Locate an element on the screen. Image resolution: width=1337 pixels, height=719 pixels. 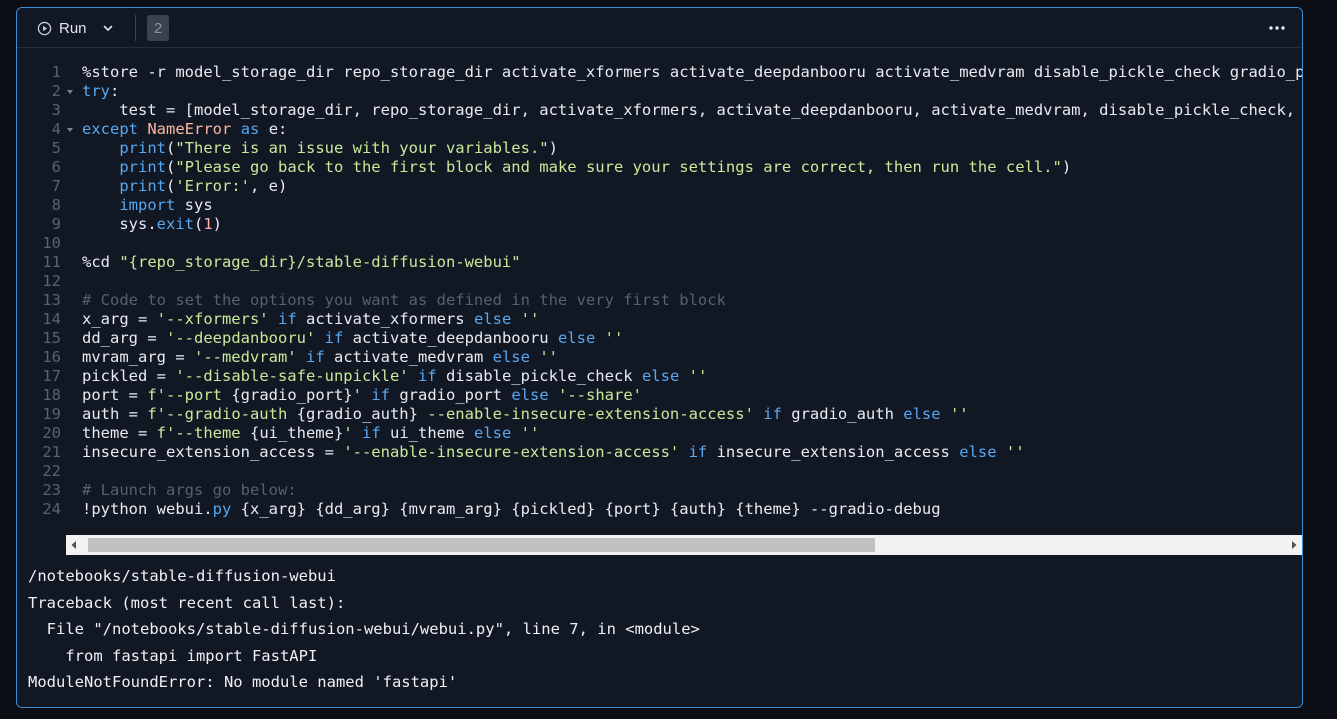
scroll-right-arrow-icon is located at coordinates (1294, 545).